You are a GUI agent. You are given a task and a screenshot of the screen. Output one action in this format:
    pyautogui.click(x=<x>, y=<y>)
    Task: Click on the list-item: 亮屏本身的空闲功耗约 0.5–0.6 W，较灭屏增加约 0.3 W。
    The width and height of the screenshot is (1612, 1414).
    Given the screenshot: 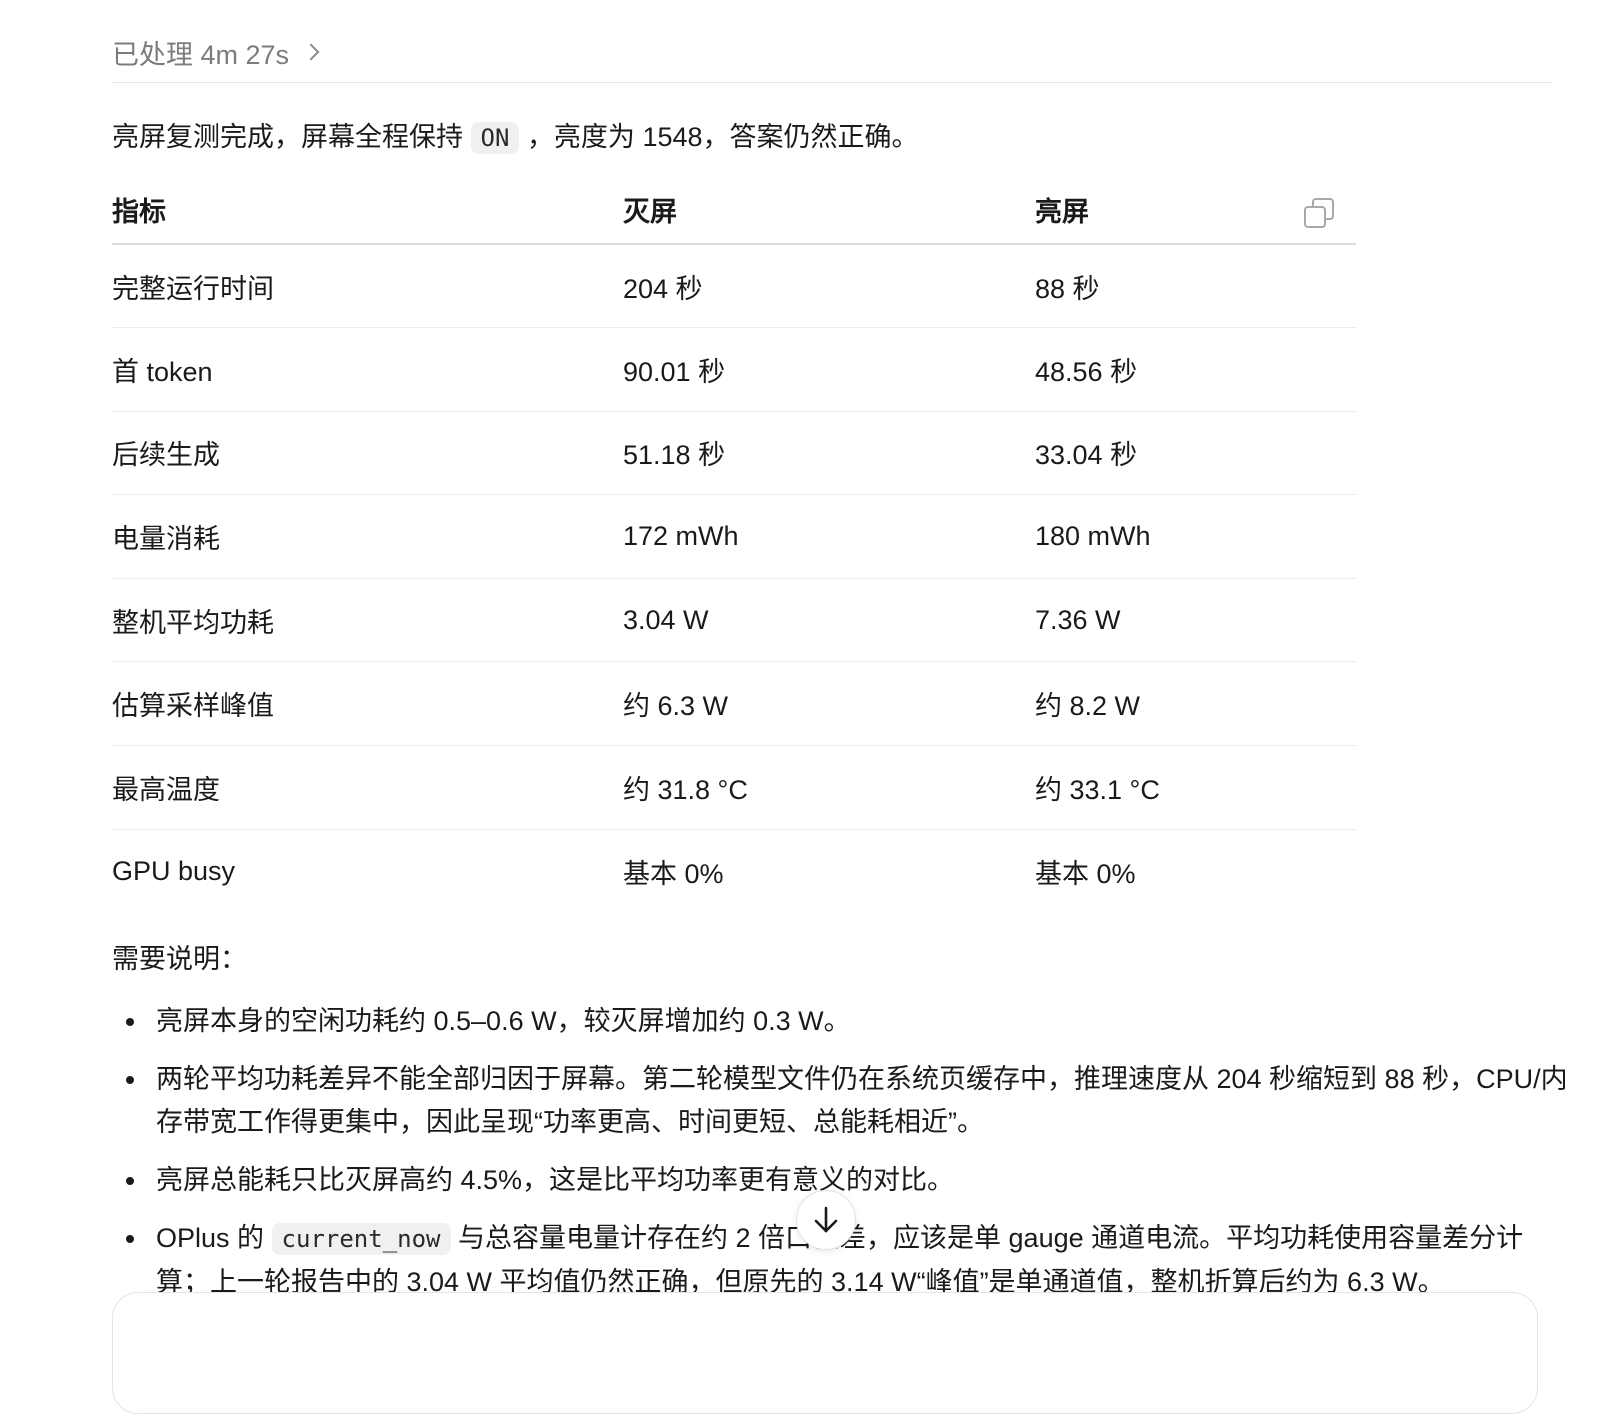 What is the action you would take?
    pyautogui.click(x=851, y=1021)
    